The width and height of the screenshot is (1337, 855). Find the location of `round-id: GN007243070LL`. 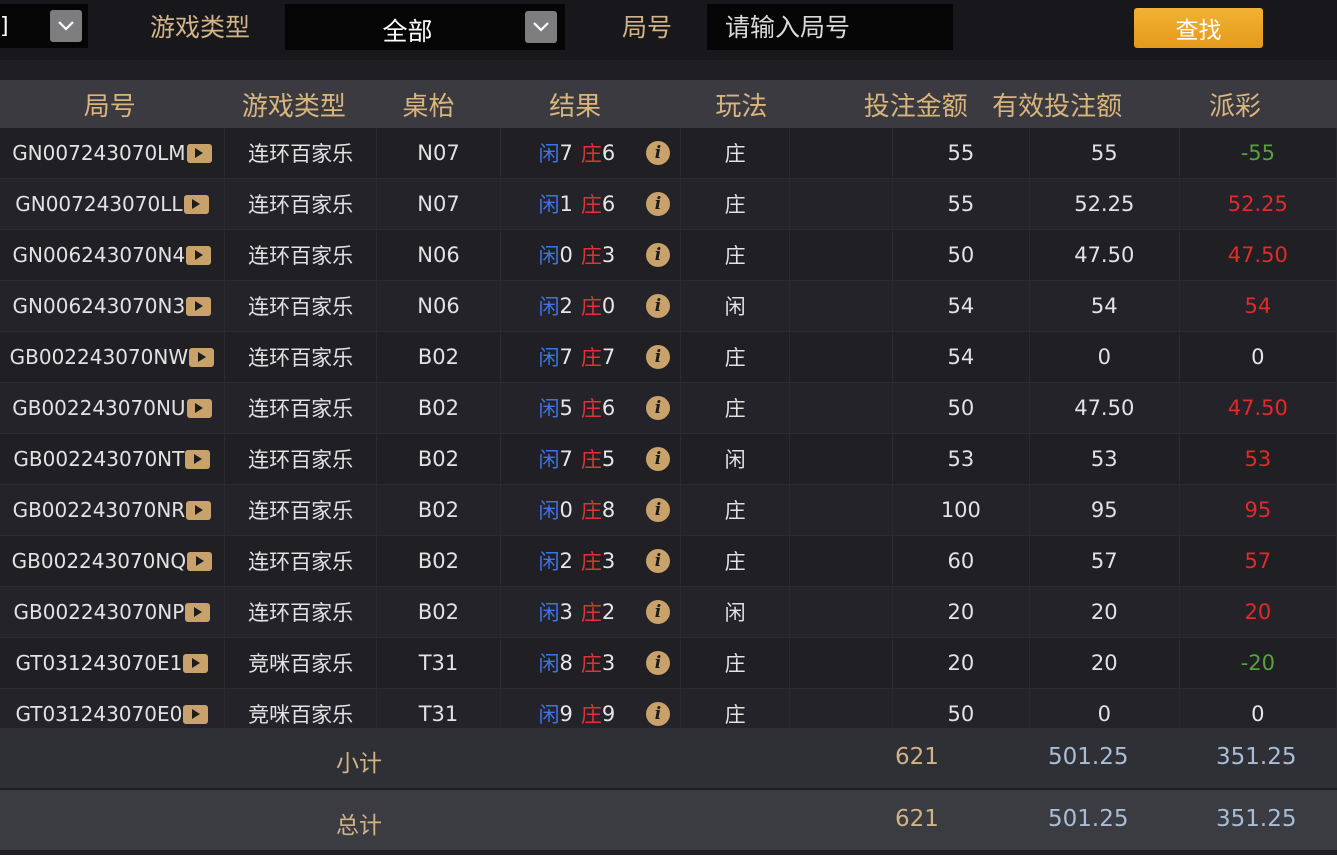

round-id: GN007243070LL is located at coordinates (98, 204).